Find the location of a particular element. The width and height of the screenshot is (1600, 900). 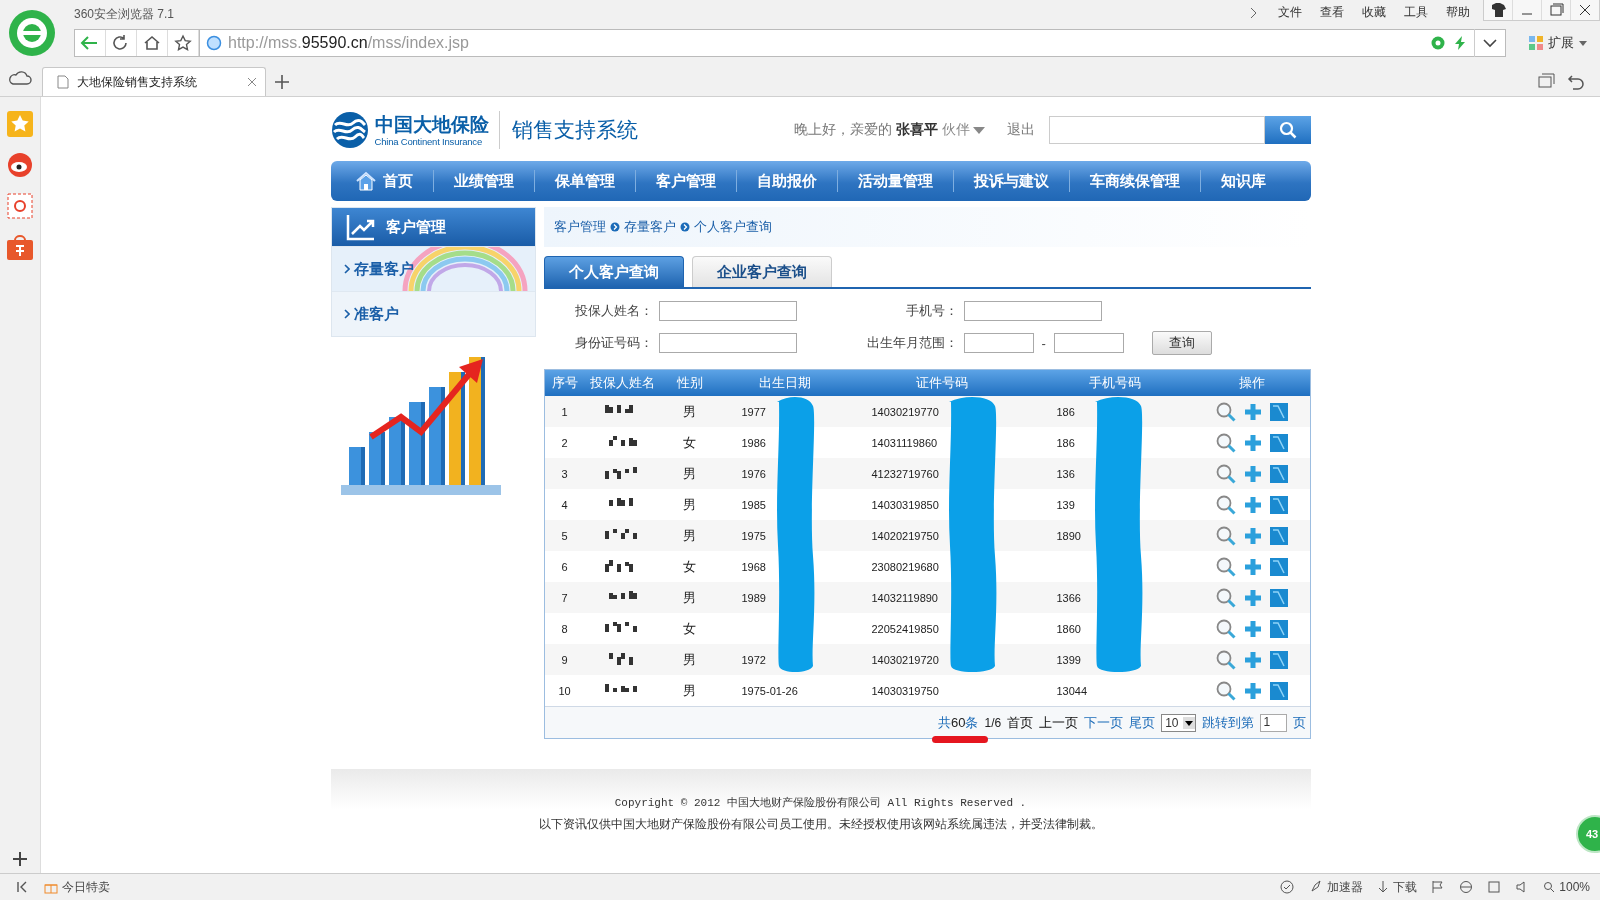

last-page-link: 尾页 is located at coordinates (1142, 722).